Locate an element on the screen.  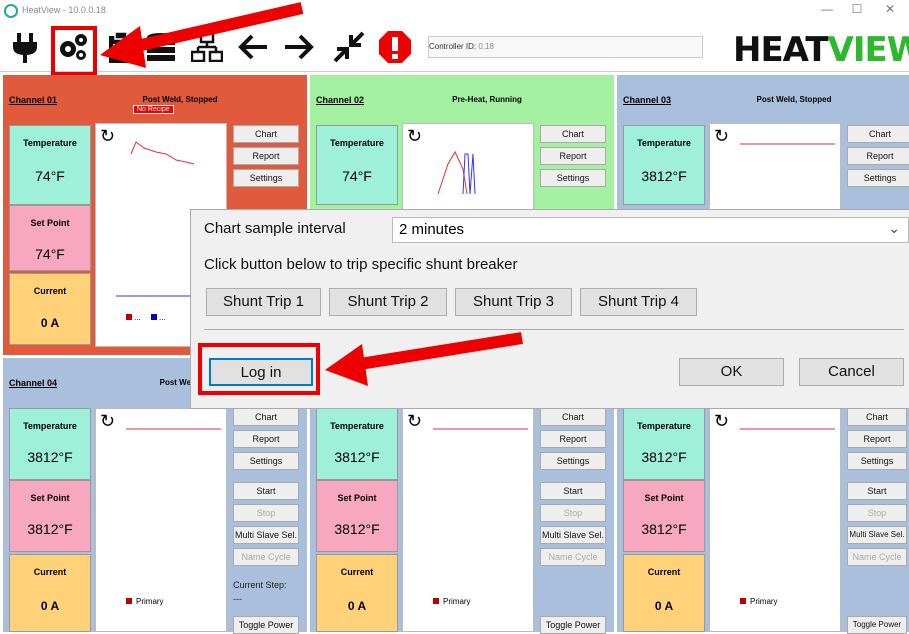
alert-icon is located at coordinates (395, 47).